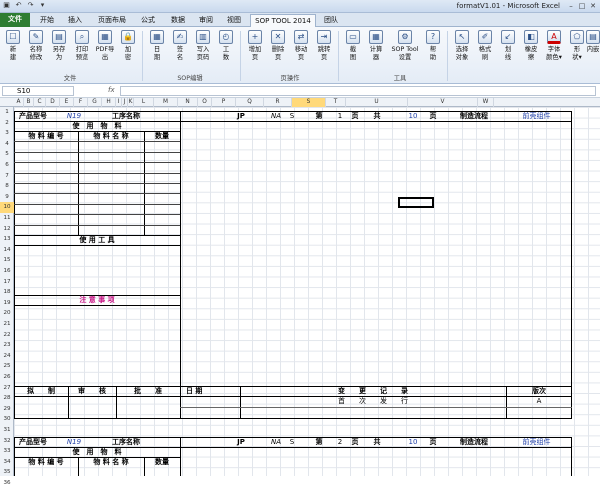 The image size is (600, 489). Describe the element at coordinates (111, 90) in the screenshot. I see `fx-icon: fx` at that location.